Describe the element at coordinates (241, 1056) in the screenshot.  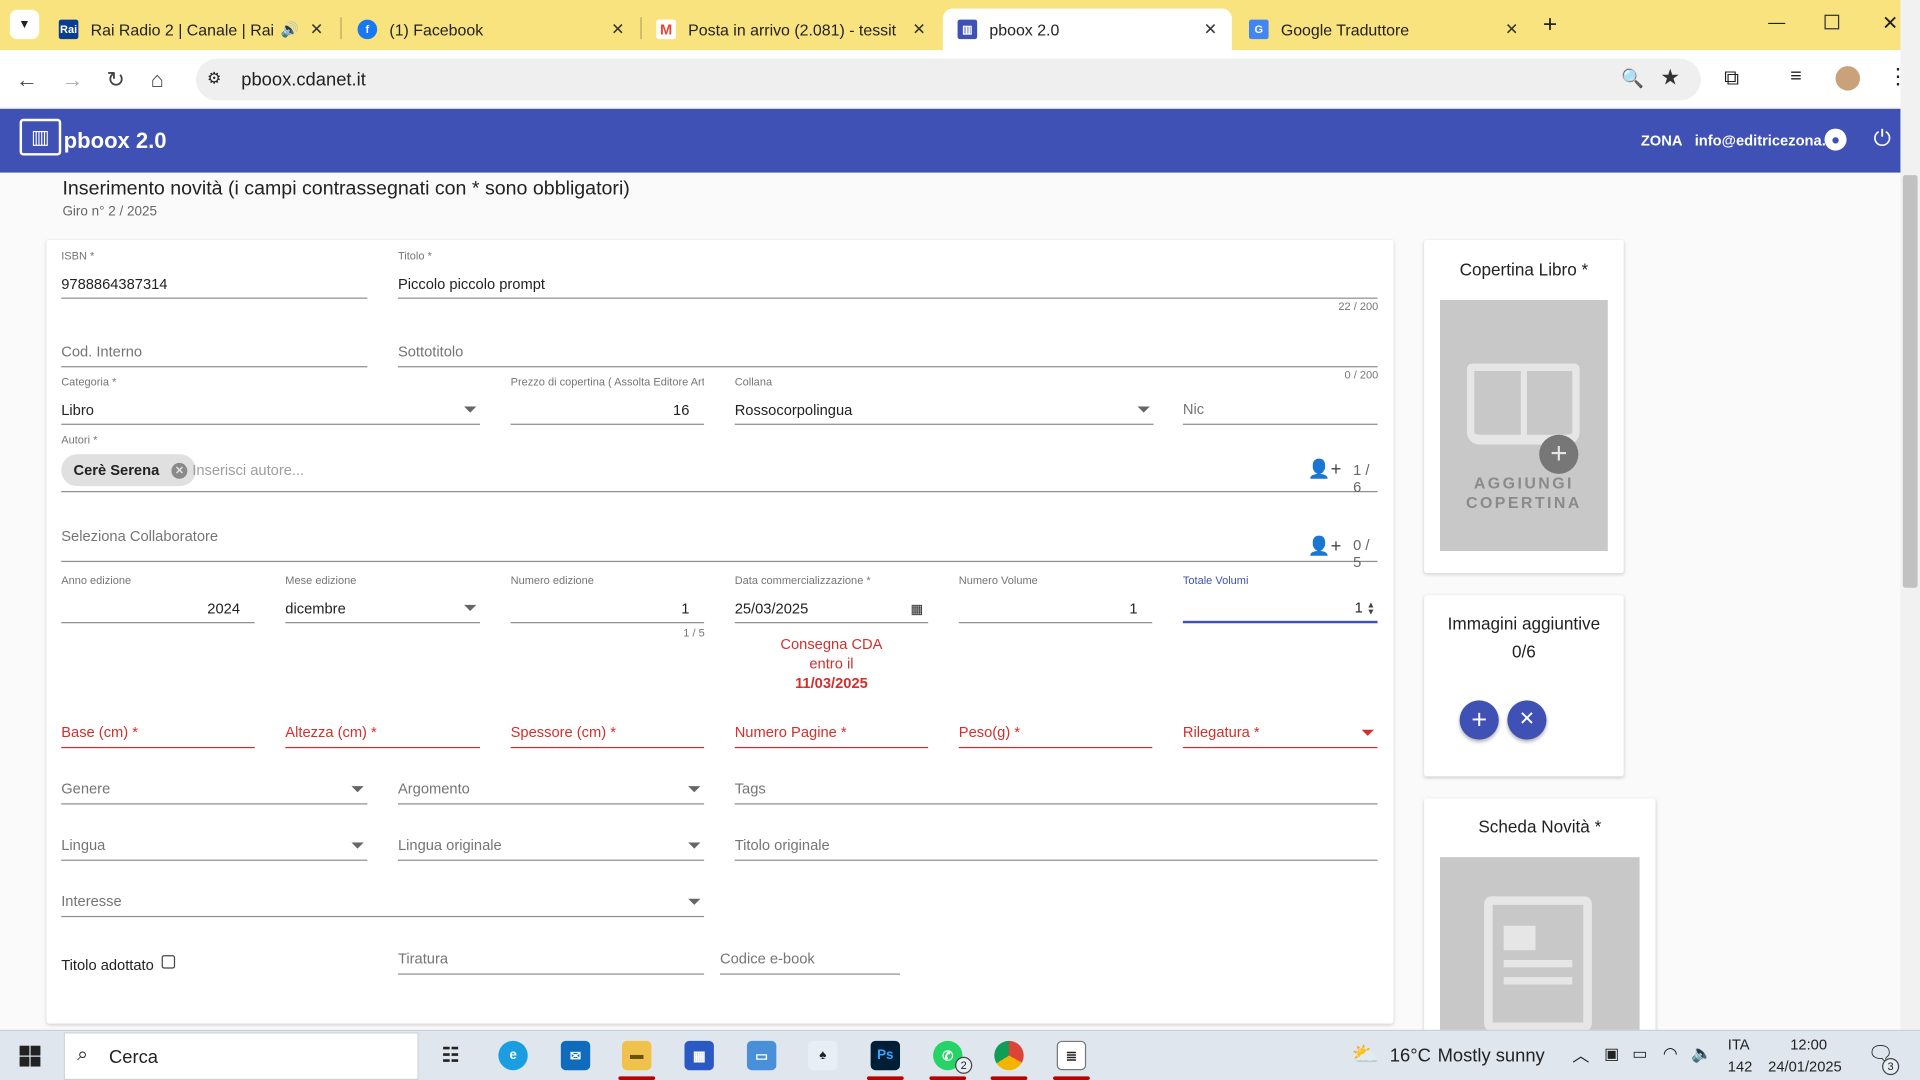
I see `taskbar-search: ⌕ Cerca` at that location.